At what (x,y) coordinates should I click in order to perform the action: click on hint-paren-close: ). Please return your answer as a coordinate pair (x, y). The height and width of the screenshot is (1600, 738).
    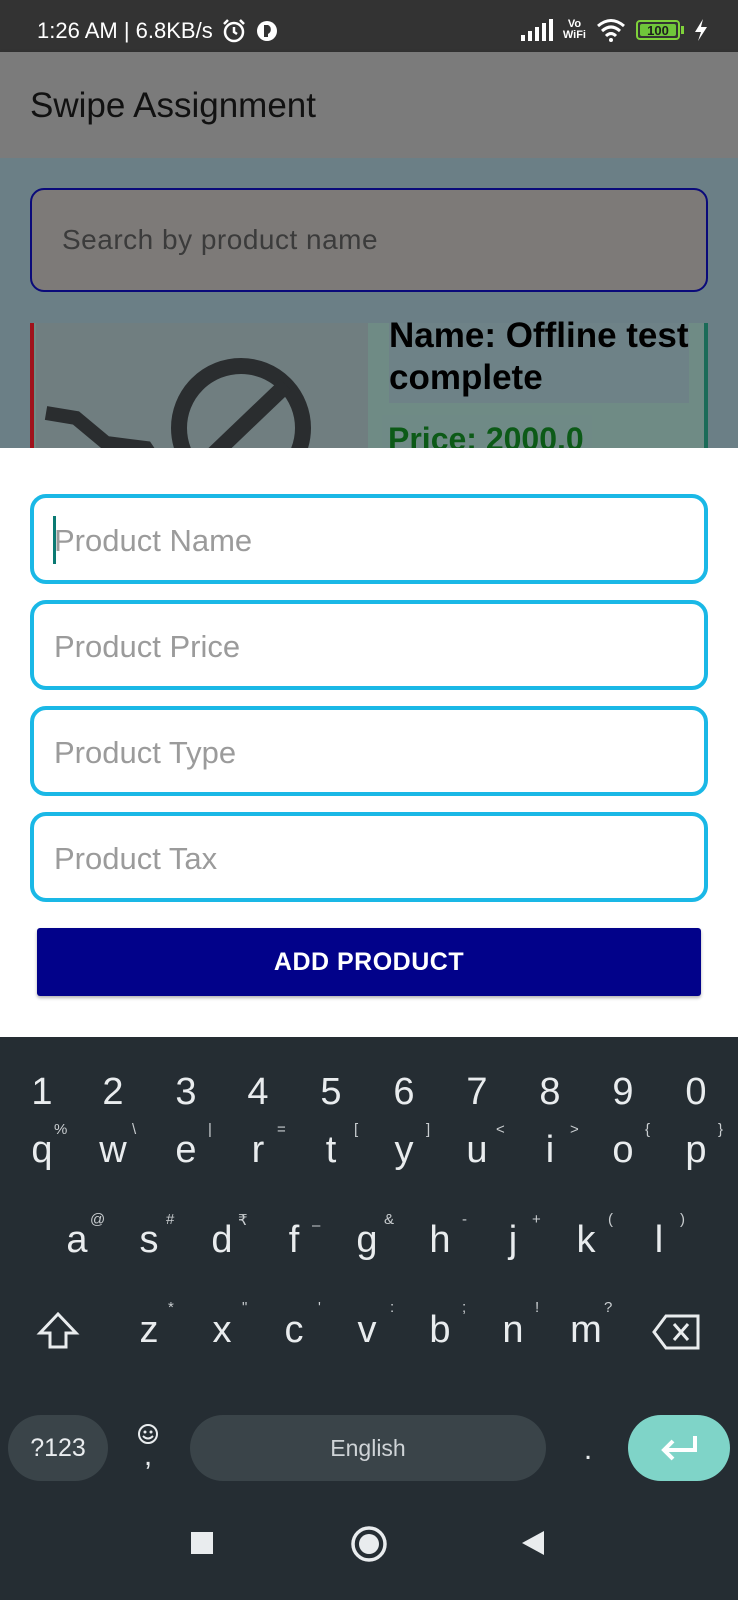
    Looking at the image, I should click on (682, 1219).